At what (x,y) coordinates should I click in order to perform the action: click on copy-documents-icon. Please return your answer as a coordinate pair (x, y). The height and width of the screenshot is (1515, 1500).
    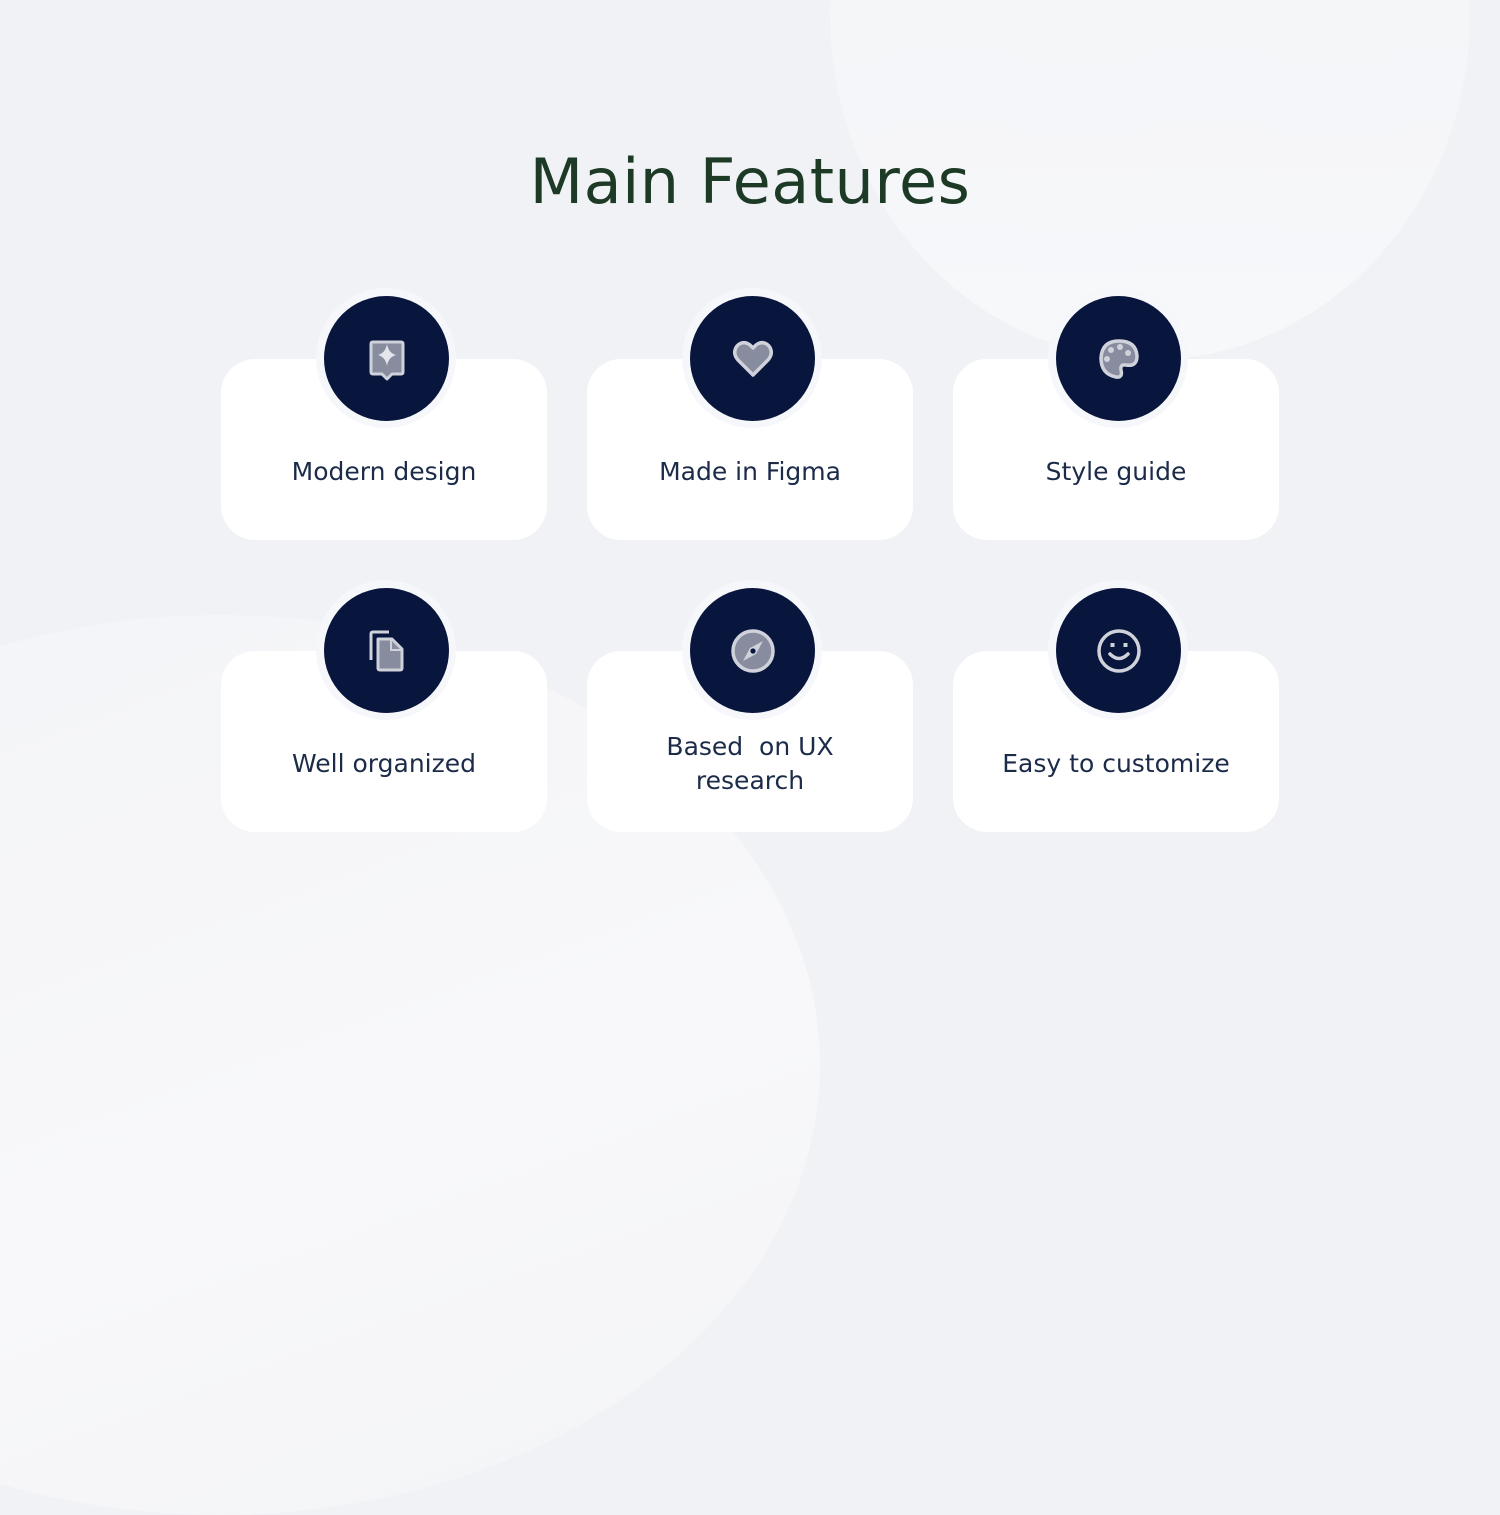
    Looking at the image, I should click on (386, 650).